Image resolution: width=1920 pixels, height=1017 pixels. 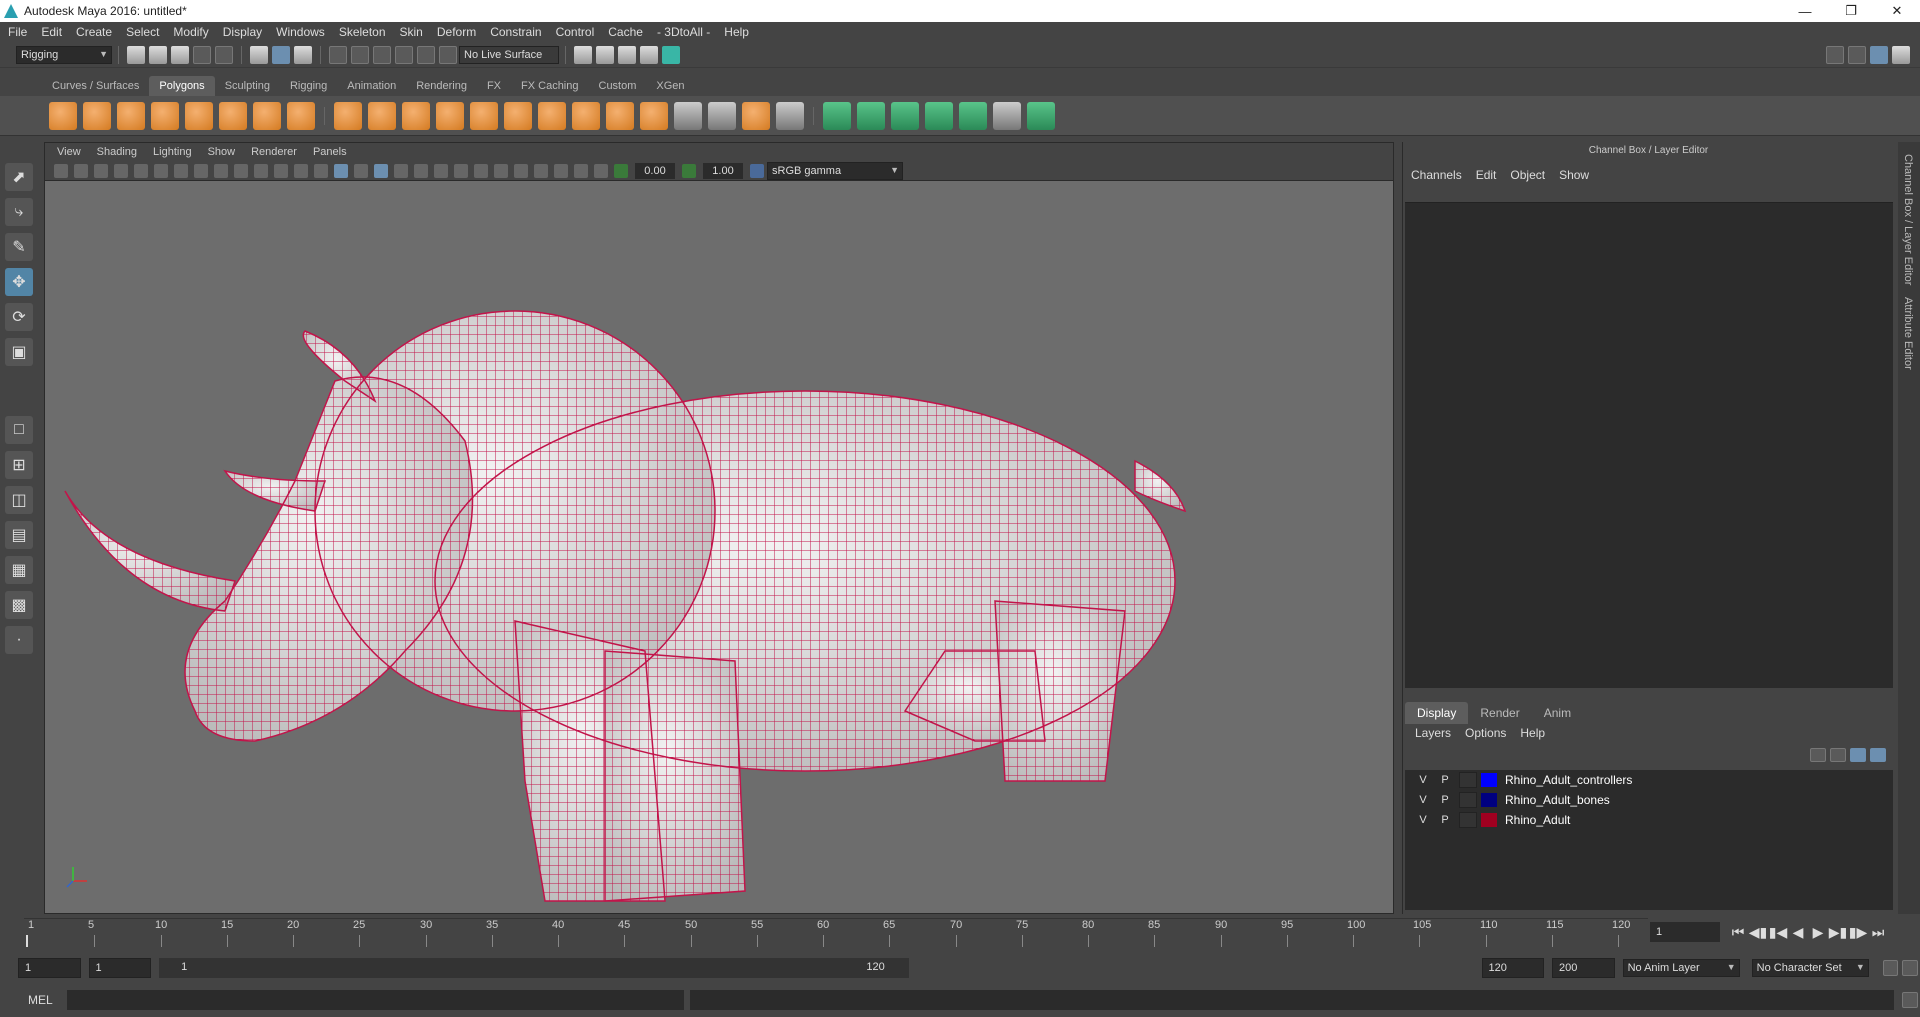 I want to click on bevel-icon, so click(x=518, y=115).